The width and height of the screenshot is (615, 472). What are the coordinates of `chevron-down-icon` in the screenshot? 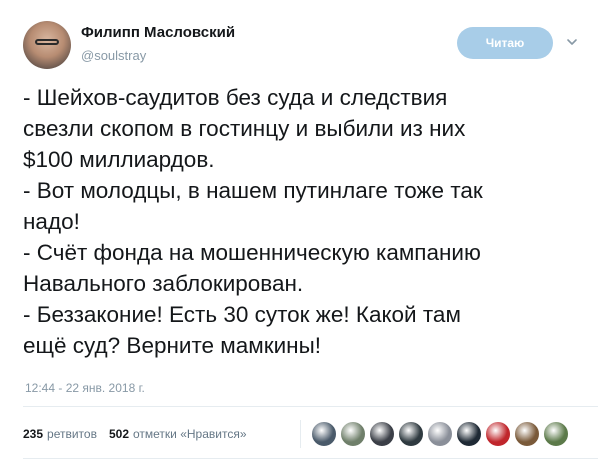 It's located at (572, 42).